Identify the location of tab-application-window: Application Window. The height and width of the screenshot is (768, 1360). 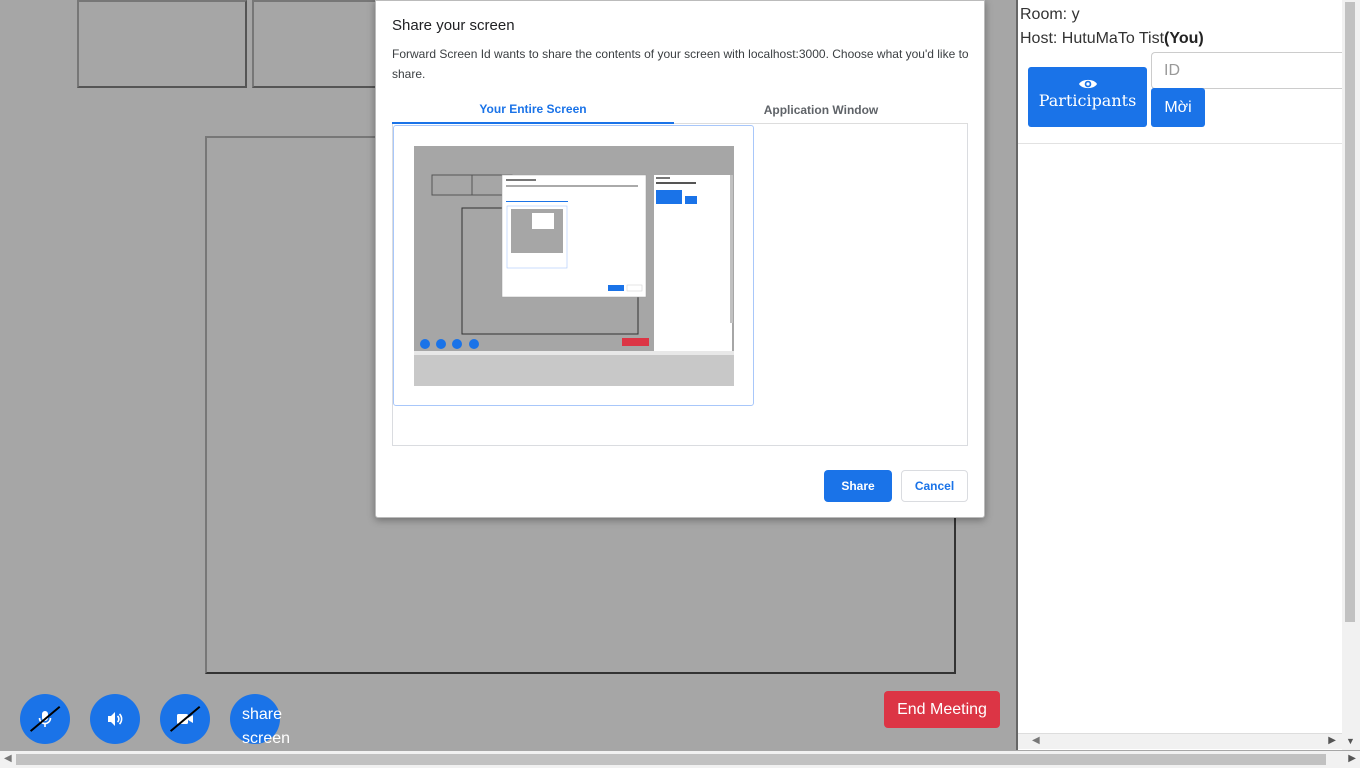
(821, 110).